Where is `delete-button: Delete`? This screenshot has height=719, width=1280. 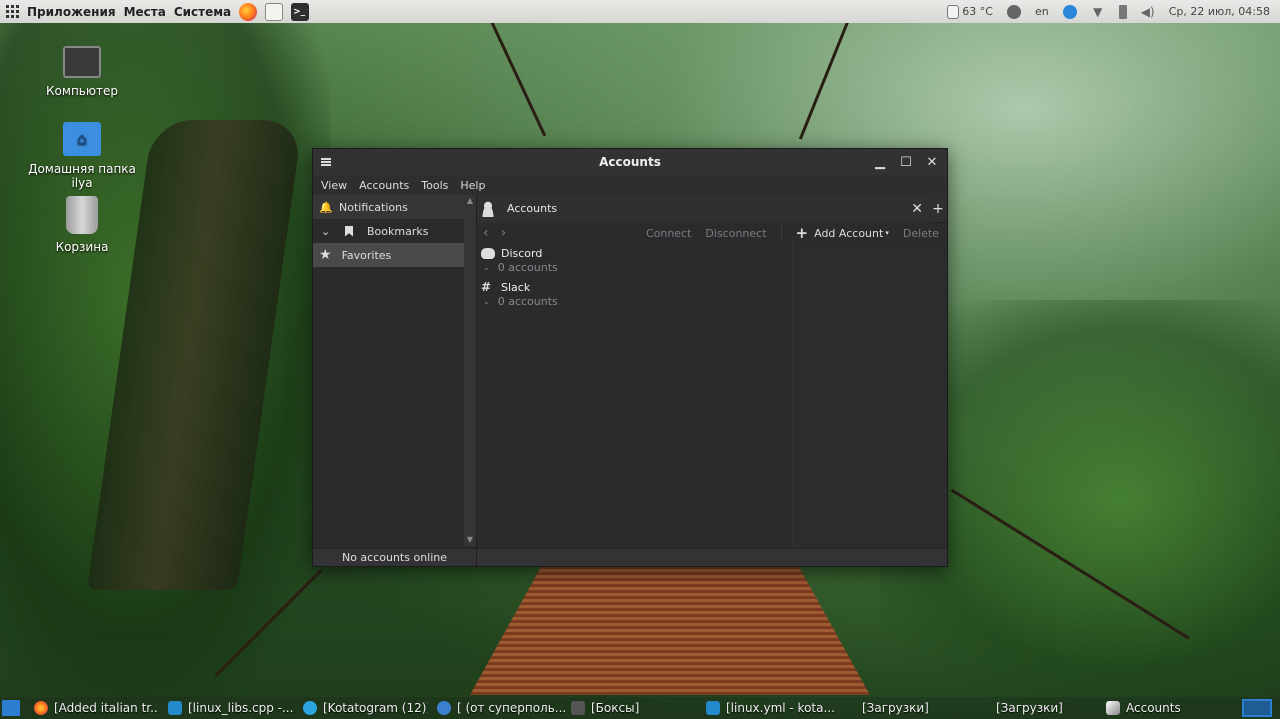
delete-button: Delete is located at coordinates (921, 233).